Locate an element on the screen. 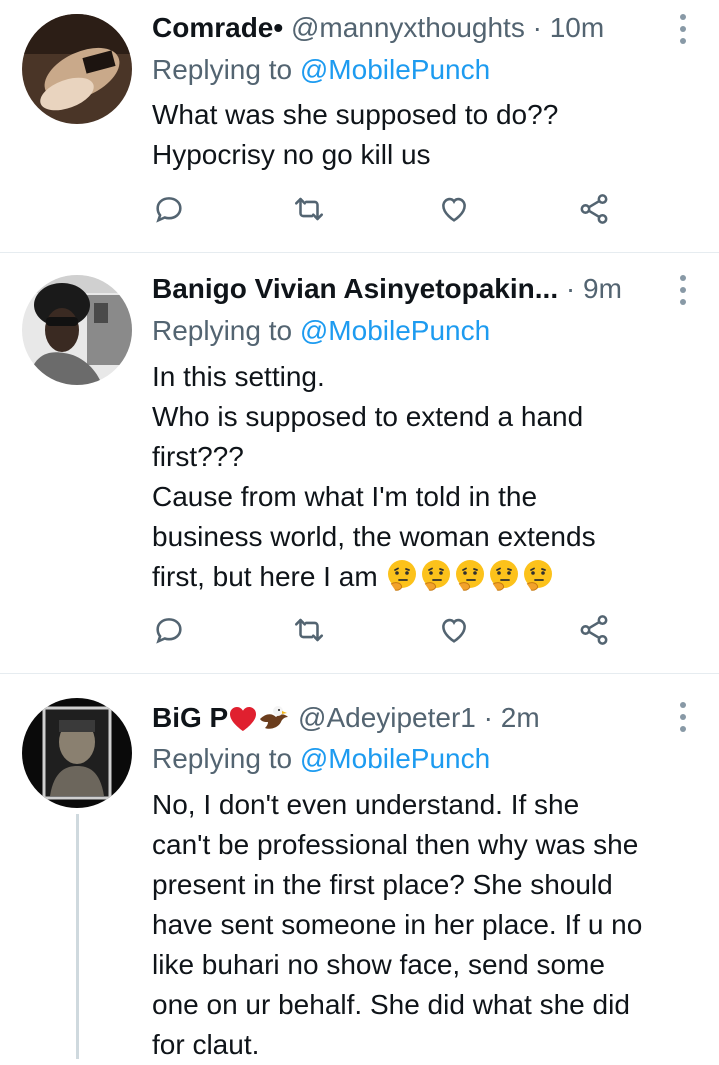 The height and width of the screenshot is (1065, 719). text-line: first??? is located at coordinates (198, 456).